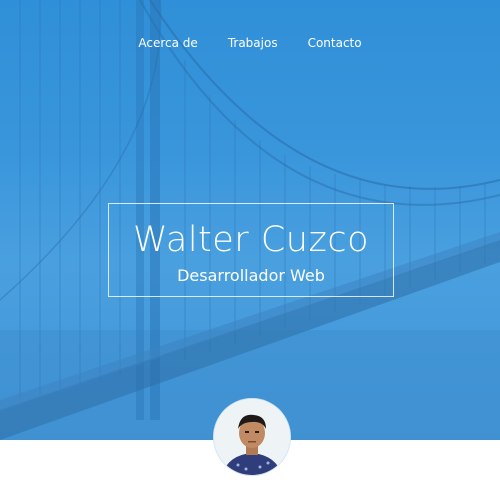 The height and width of the screenshot is (500, 500). What do you see at coordinates (253, 43) in the screenshot?
I see `nav-item-trabajos: Trabajos` at bounding box center [253, 43].